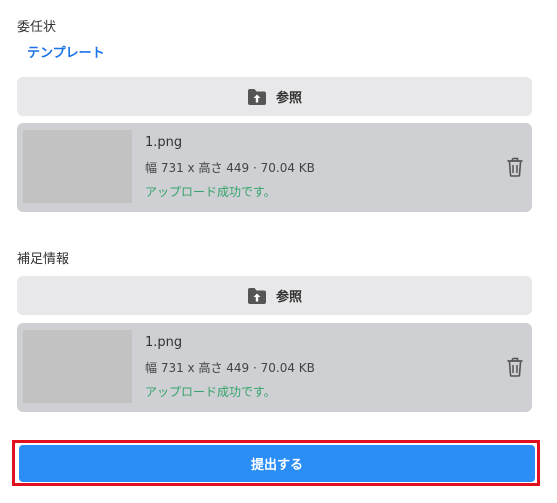 This screenshot has width=557, height=503. Describe the element at coordinates (274, 295) in the screenshot. I see `supplement-browse-button: 参照` at that location.